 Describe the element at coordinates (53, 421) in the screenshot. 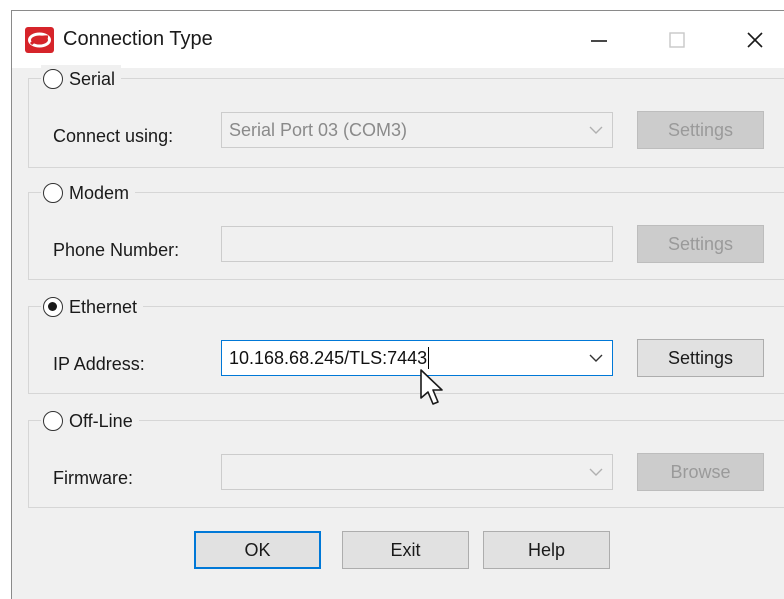

I see `offline-radio-circle` at that location.